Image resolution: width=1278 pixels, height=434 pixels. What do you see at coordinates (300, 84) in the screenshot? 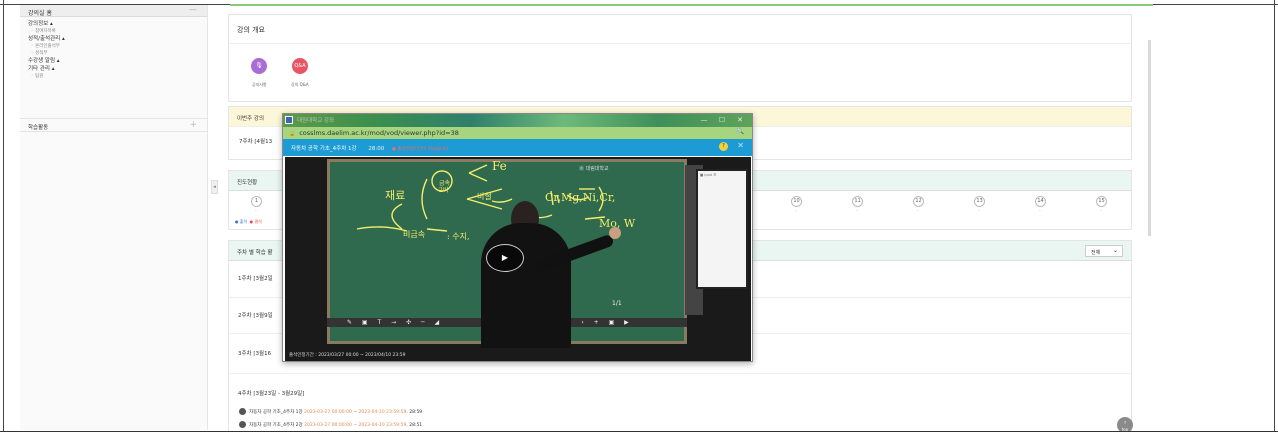
I see `qa-label: 강의 Q&A` at bounding box center [300, 84].